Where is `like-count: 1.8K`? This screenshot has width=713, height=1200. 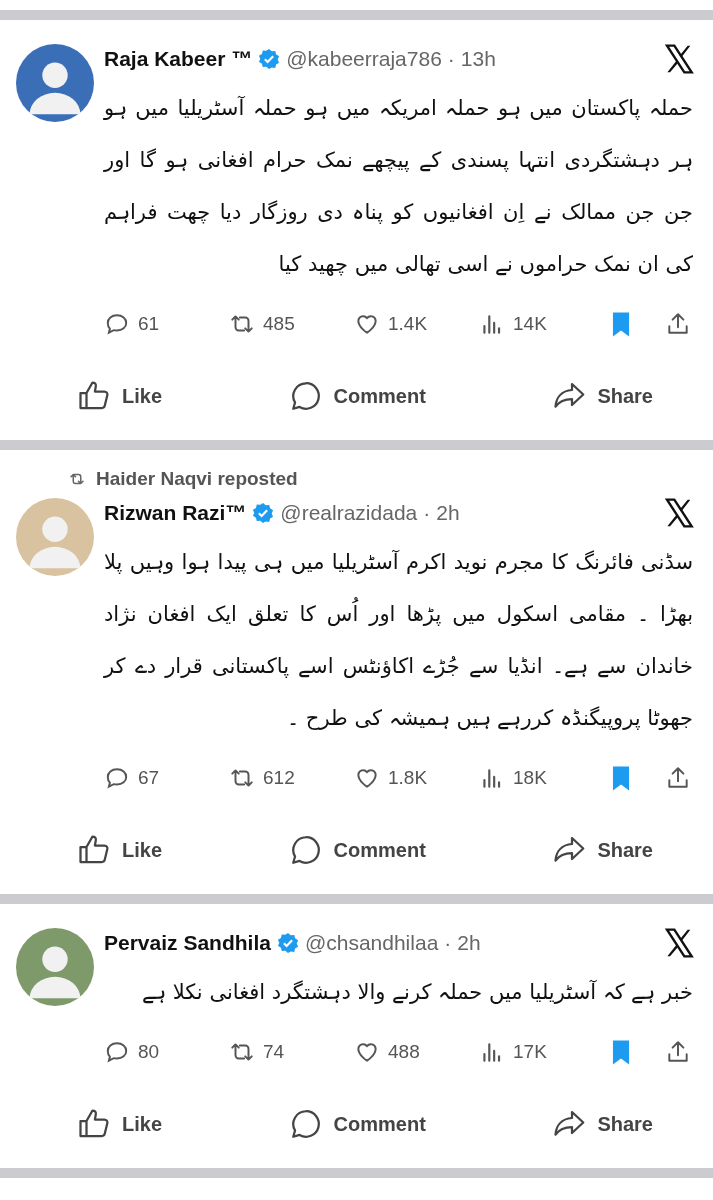 like-count: 1.8K is located at coordinates (416, 778).